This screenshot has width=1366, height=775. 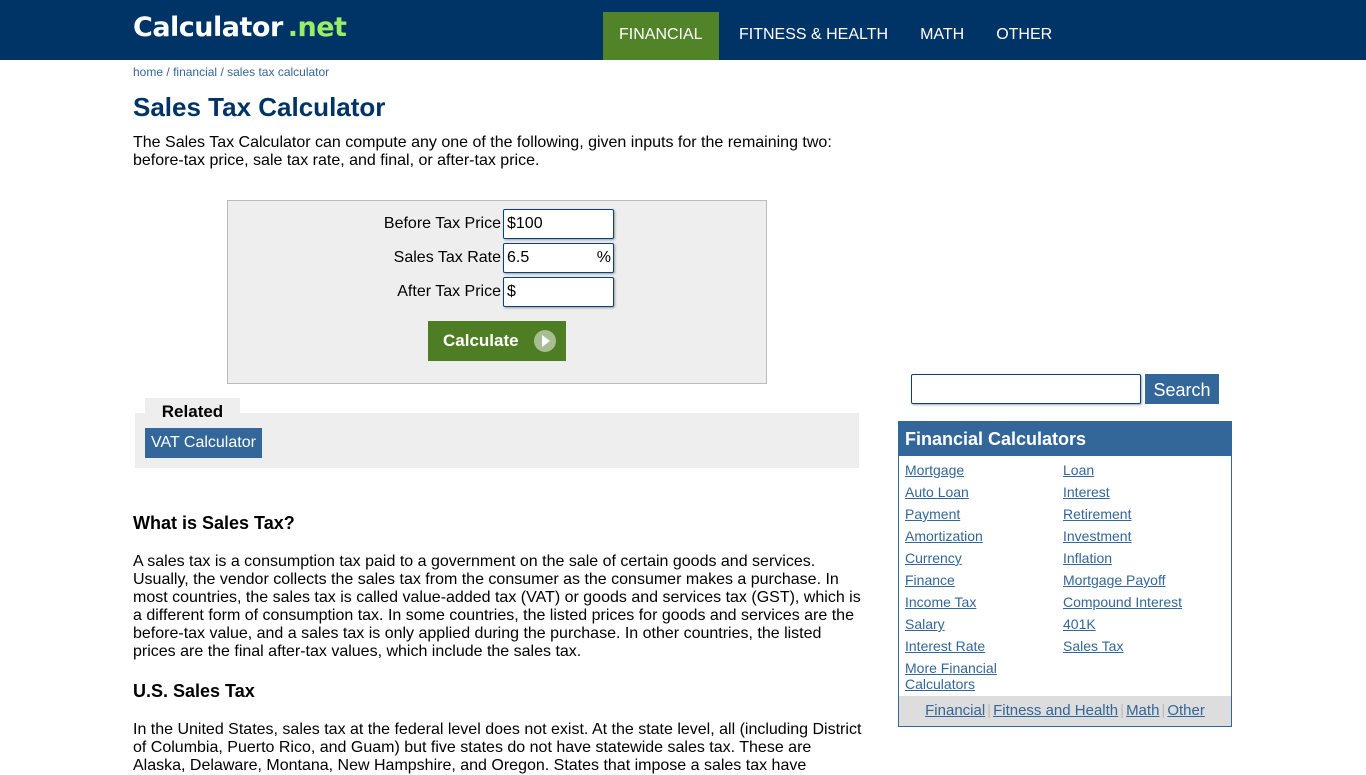 I want to click on link-currency: Currency, so click(x=984, y=561).